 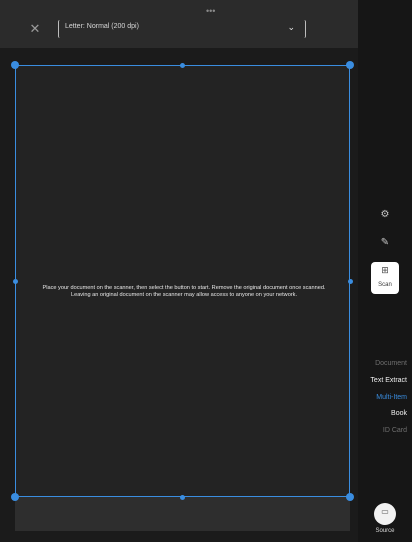 I want to click on grabber-handle: •••, so click(x=210, y=11).